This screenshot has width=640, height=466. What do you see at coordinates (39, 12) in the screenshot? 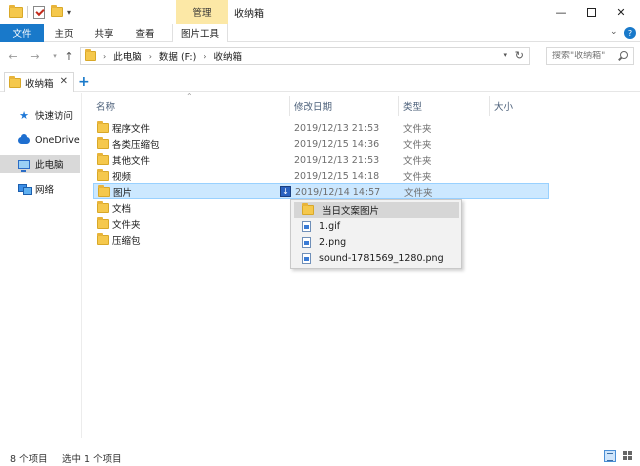
I see `properties-check-icon` at bounding box center [39, 12].